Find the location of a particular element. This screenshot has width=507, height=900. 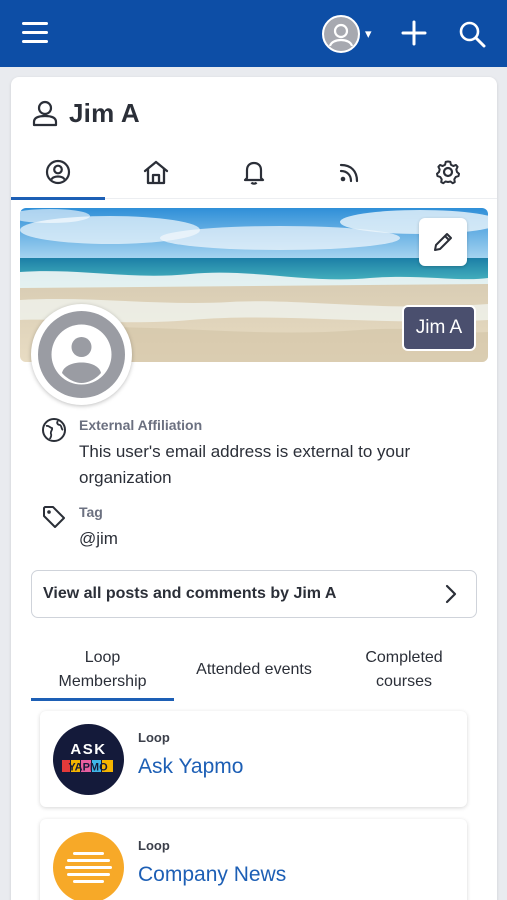

affiliation-label: External Affiliation is located at coordinates (141, 425).